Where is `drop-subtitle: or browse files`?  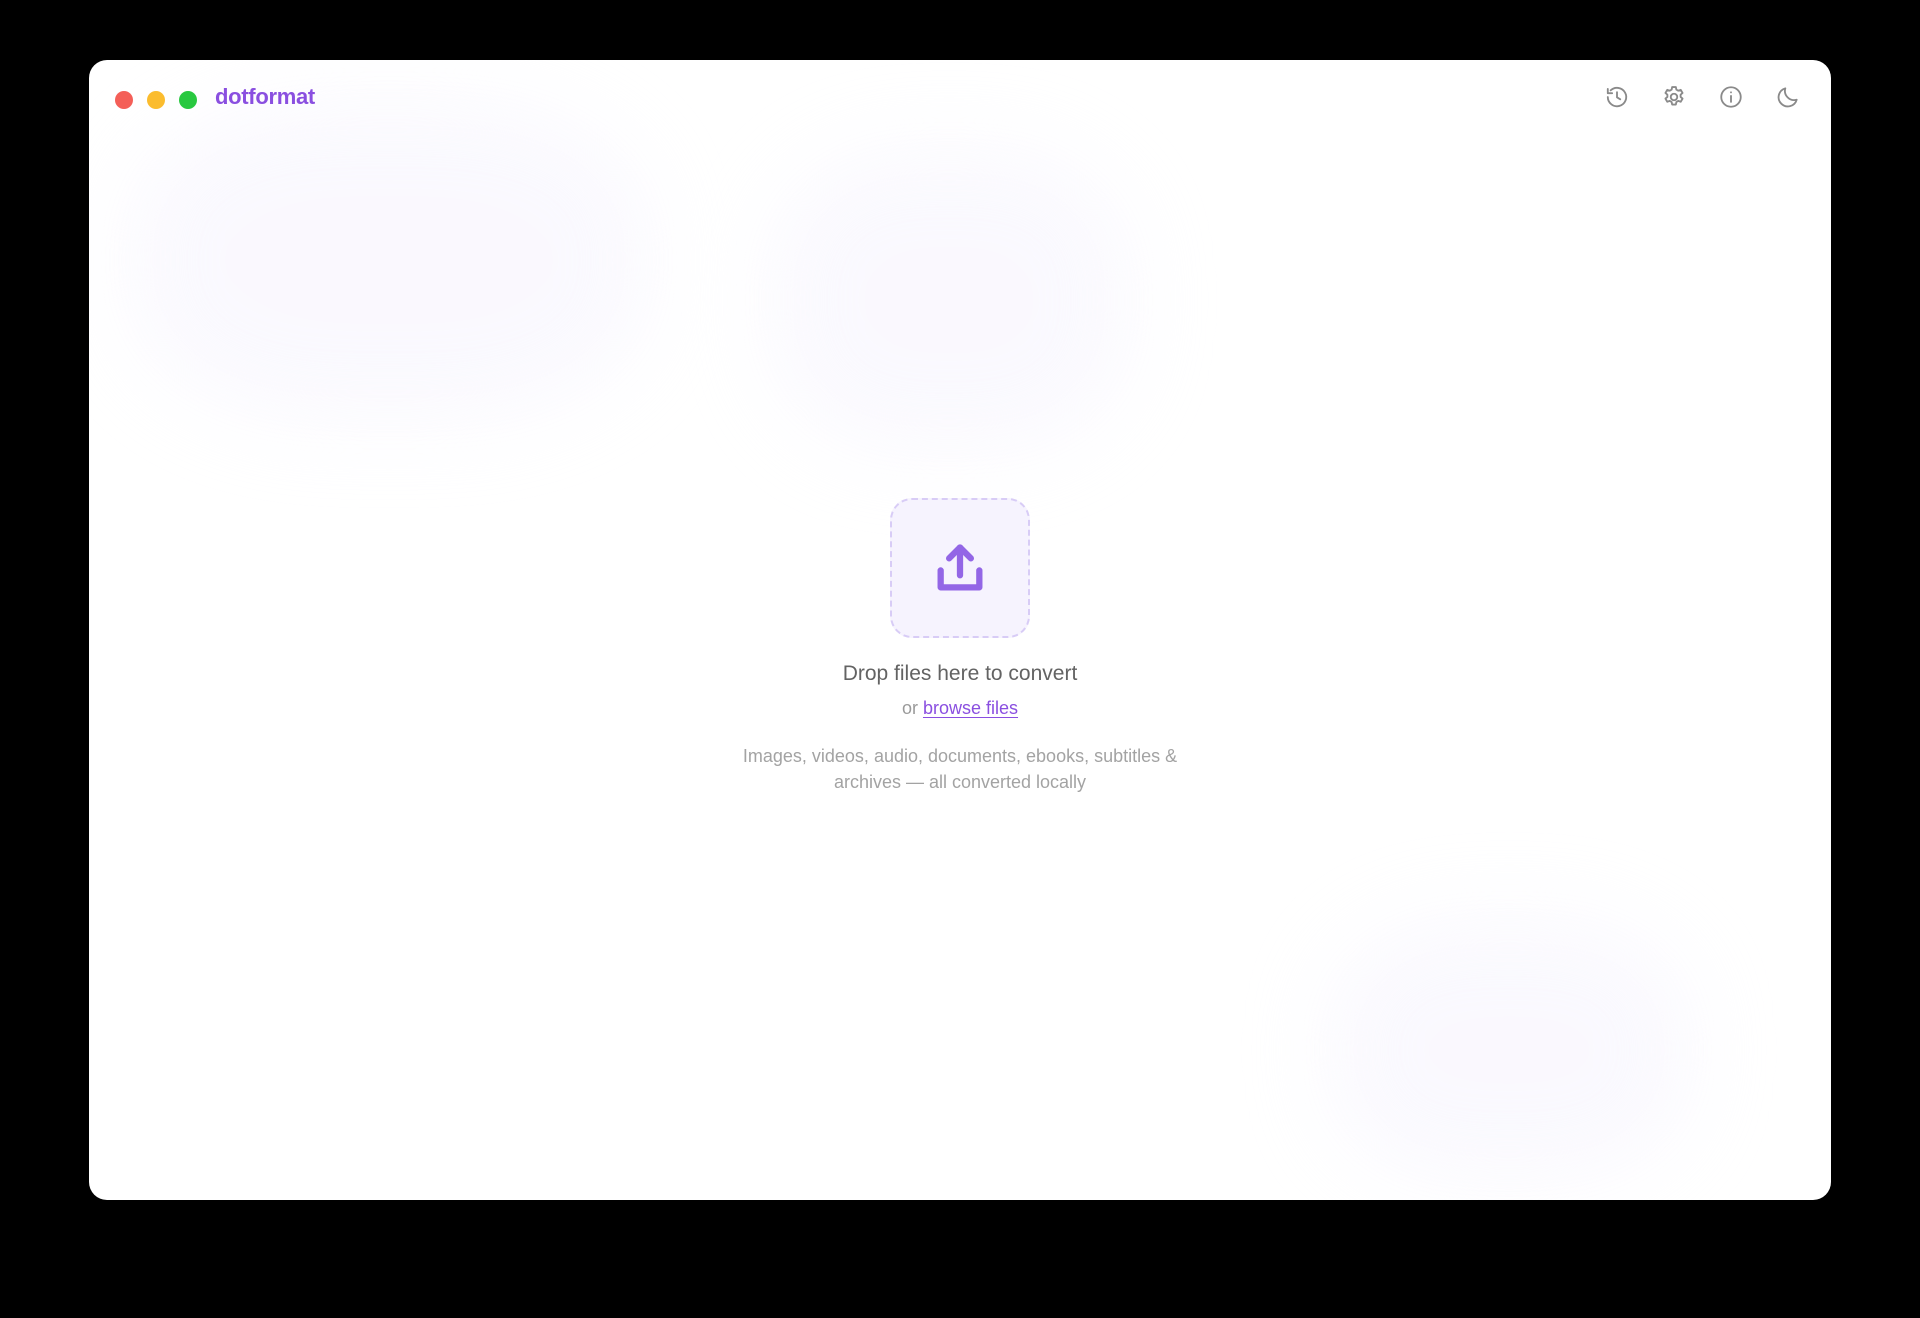
drop-subtitle: or browse files is located at coordinates (960, 708).